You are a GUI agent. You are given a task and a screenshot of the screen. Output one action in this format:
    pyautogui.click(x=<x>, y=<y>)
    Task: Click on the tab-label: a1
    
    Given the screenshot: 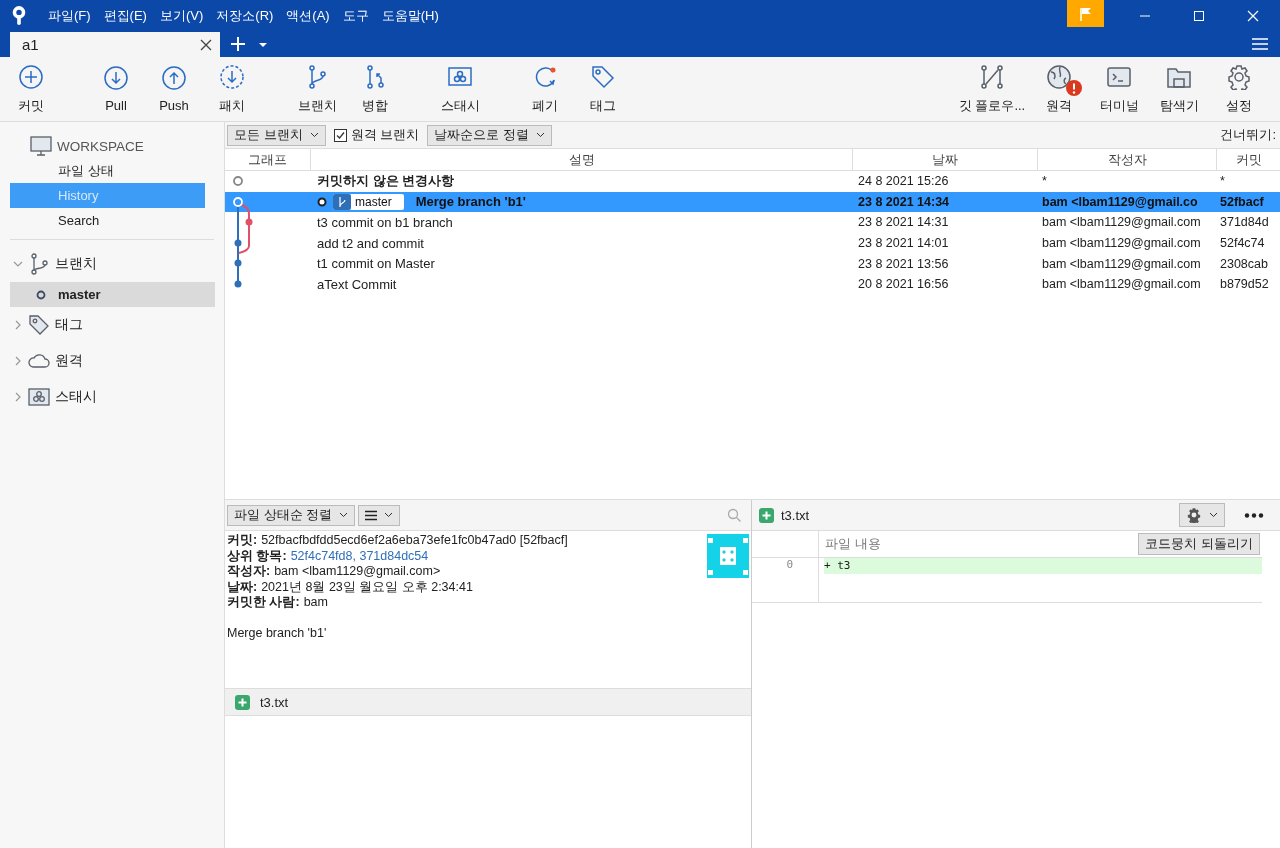 What is the action you would take?
    pyautogui.click(x=30, y=44)
    